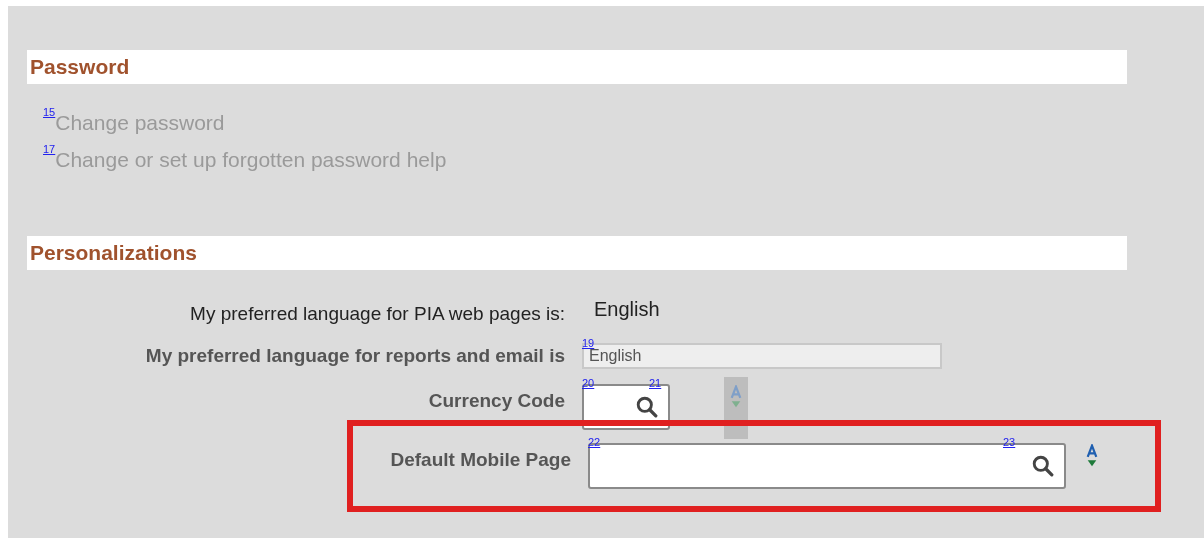 Image resolution: width=1204 pixels, height=538 pixels. What do you see at coordinates (1092, 456) in the screenshot?
I see `sort-icon` at bounding box center [1092, 456].